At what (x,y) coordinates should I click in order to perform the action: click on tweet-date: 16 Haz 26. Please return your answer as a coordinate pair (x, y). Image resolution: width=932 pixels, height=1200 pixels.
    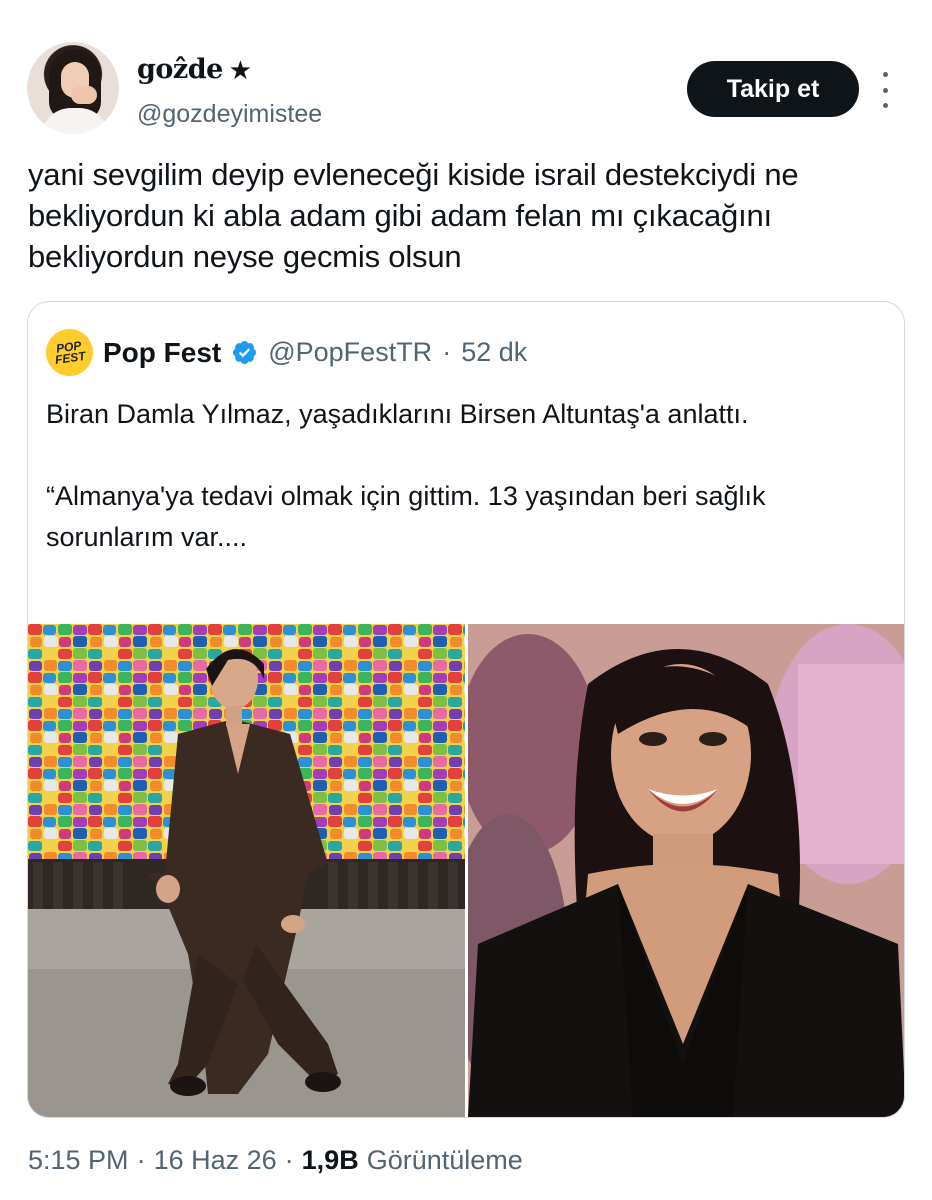
    Looking at the image, I should click on (215, 1160).